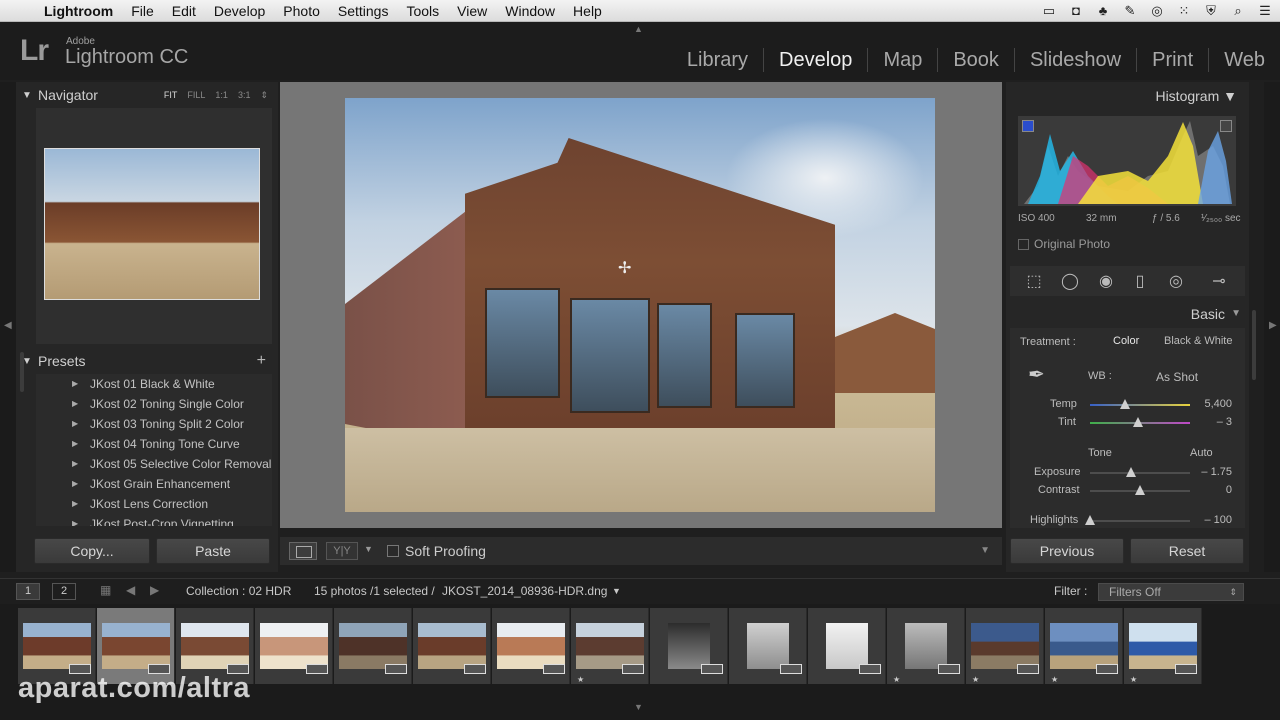 The width and height of the screenshot is (1280, 720). I want to click on treatment-color: Color, so click(1126, 341).